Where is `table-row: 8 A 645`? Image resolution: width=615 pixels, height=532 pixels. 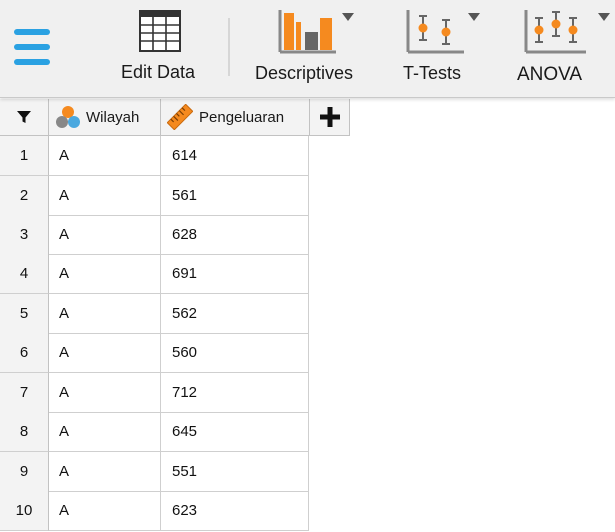
table-row: 8 A 645 is located at coordinates (154, 432).